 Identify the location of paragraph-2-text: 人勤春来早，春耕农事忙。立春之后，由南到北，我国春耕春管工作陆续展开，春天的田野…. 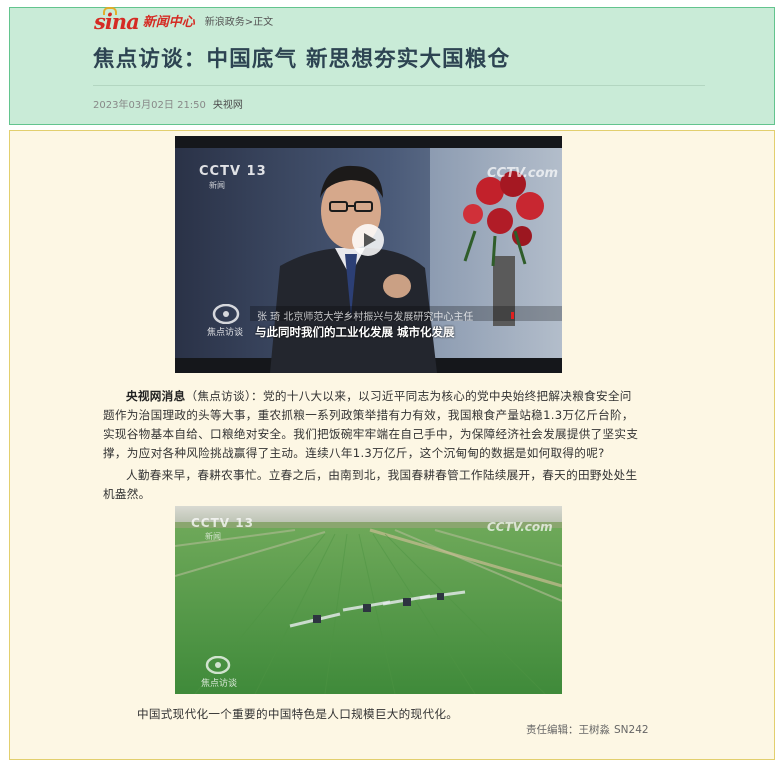
(370, 484).